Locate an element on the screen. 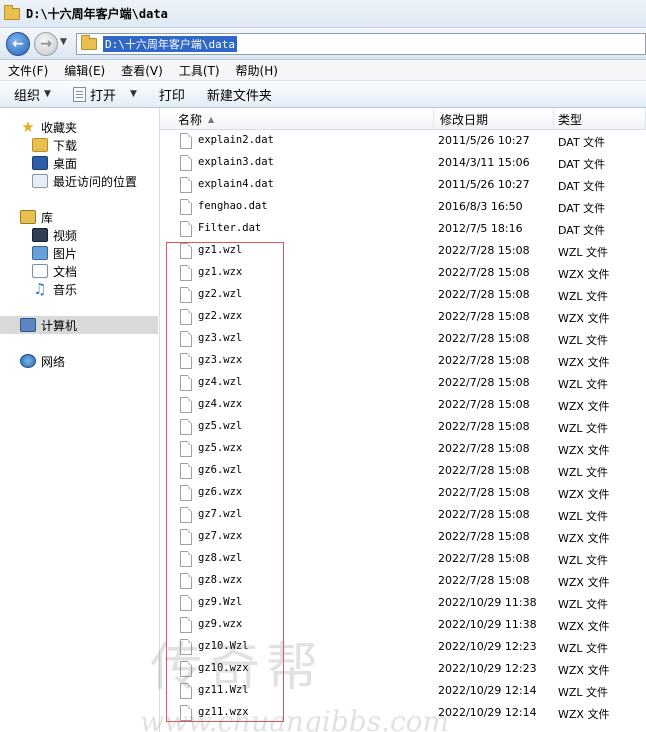 The height and width of the screenshot is (732, 646). nav-libraries: 库 is located at coordinates (36, 217).